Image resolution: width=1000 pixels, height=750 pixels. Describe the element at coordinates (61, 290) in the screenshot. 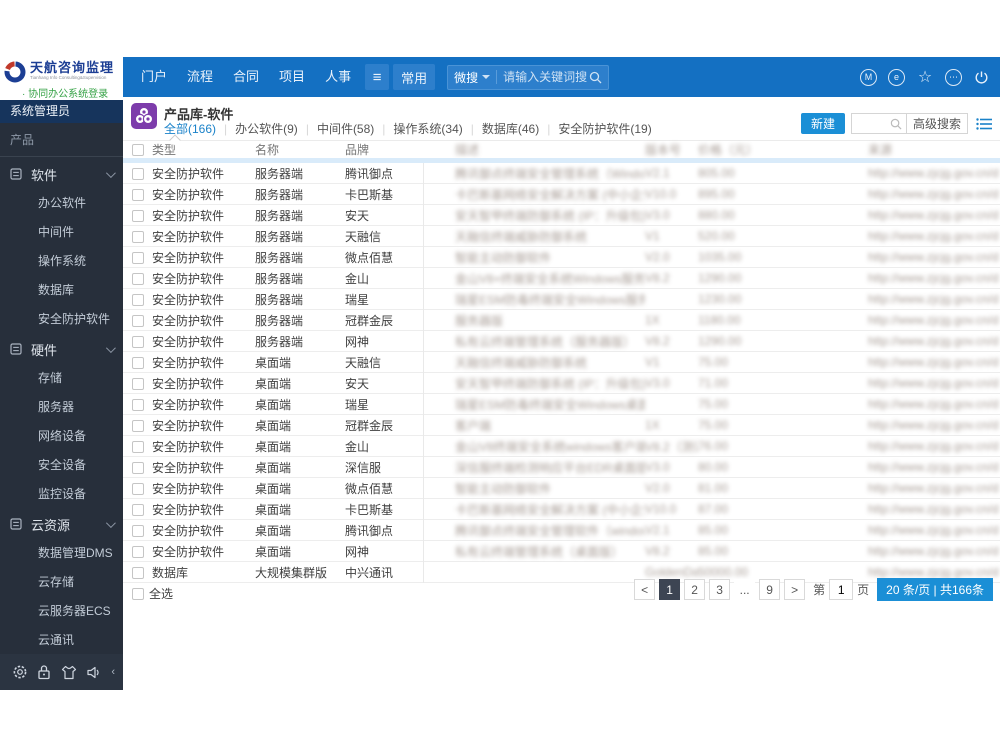

I see `sidebar-item-数据库: 数据库` at that location.